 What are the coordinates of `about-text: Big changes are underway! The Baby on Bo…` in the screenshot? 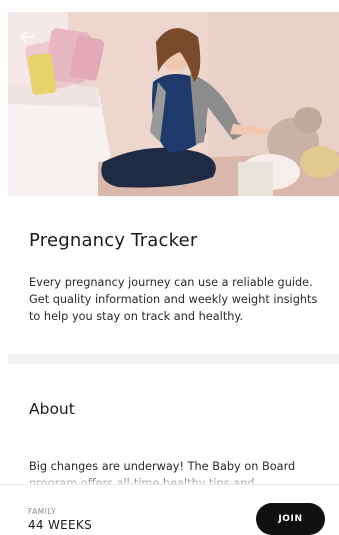 It's located at (162, 473).